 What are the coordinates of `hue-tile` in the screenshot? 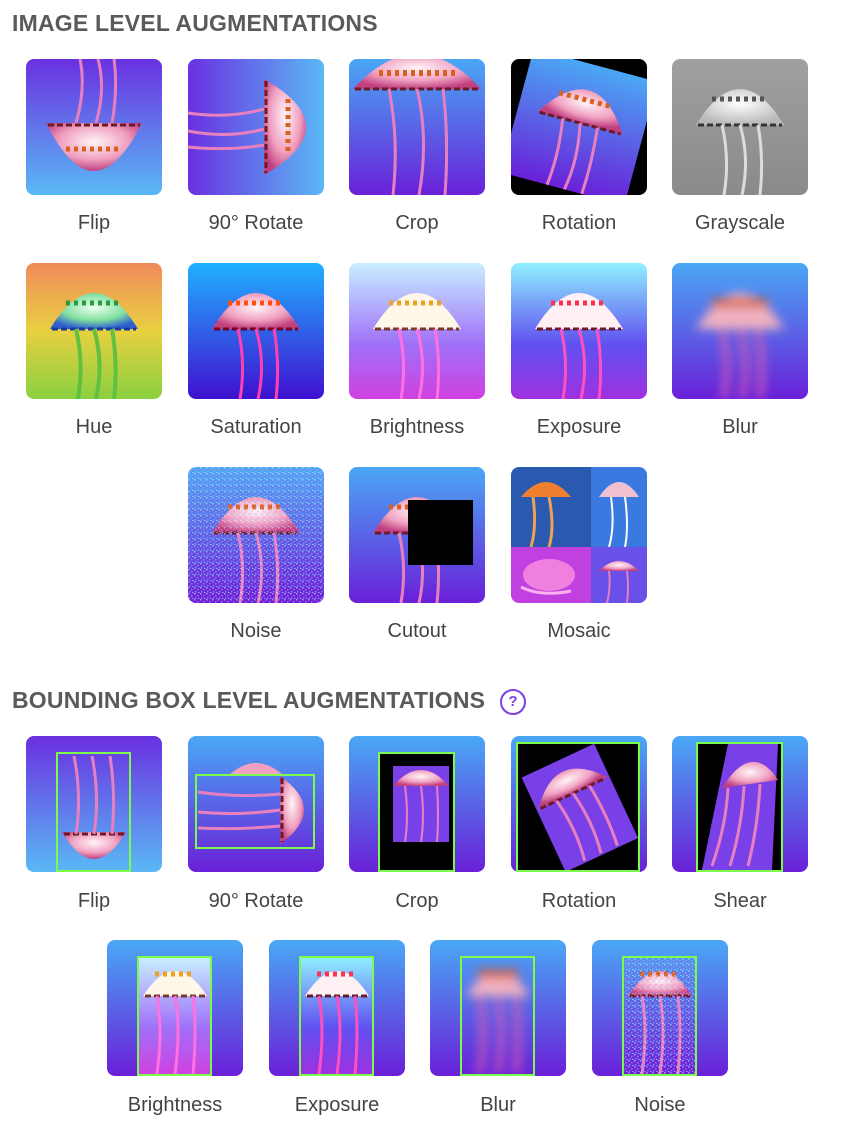 It's located at (94, 331).